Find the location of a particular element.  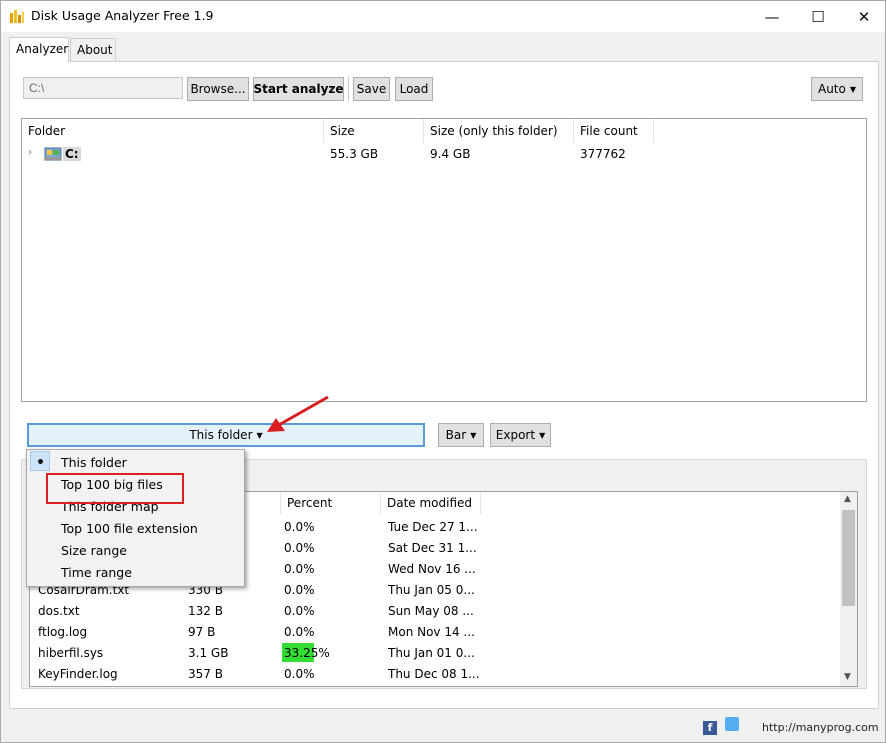

menu-item-label: Size range is located at coordinates (94, 550).